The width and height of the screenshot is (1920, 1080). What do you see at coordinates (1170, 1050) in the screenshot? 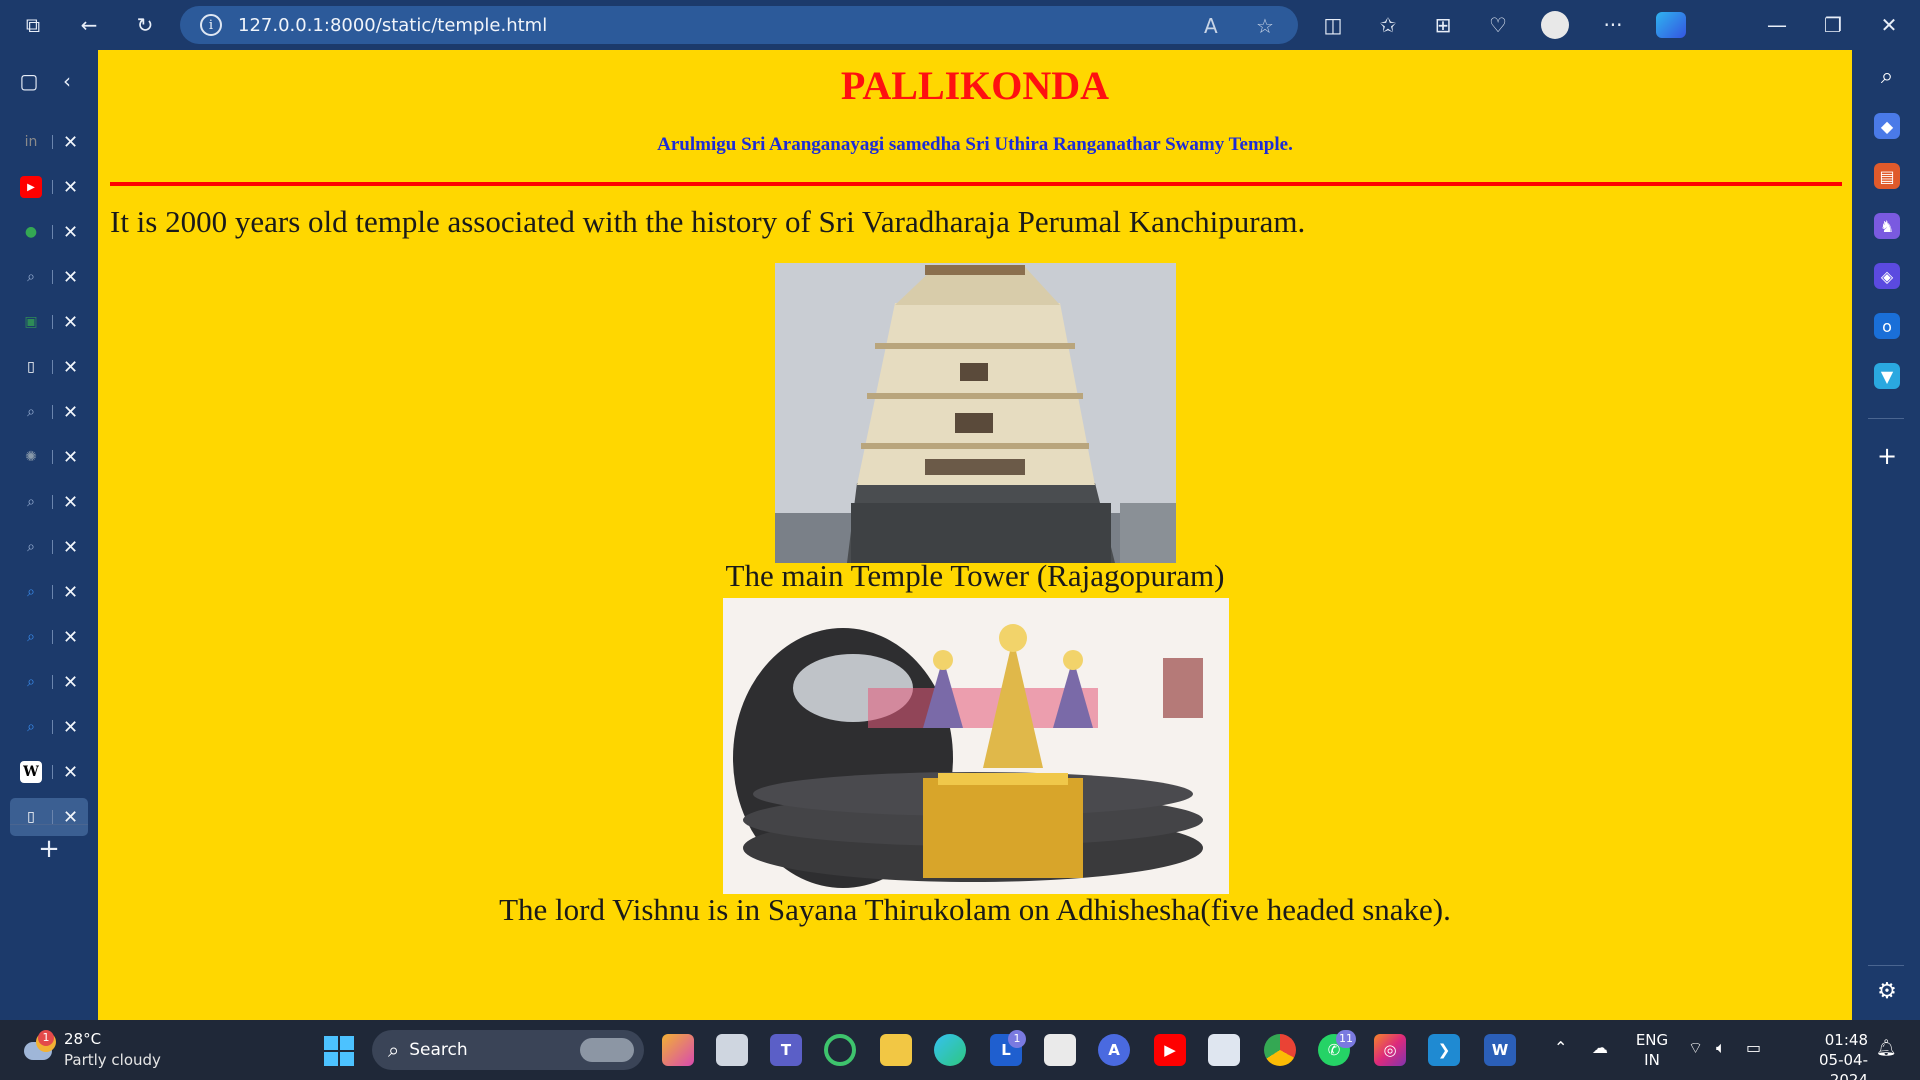
I see `youtube-icon: ▶` at bounding box center [1170, 1050].